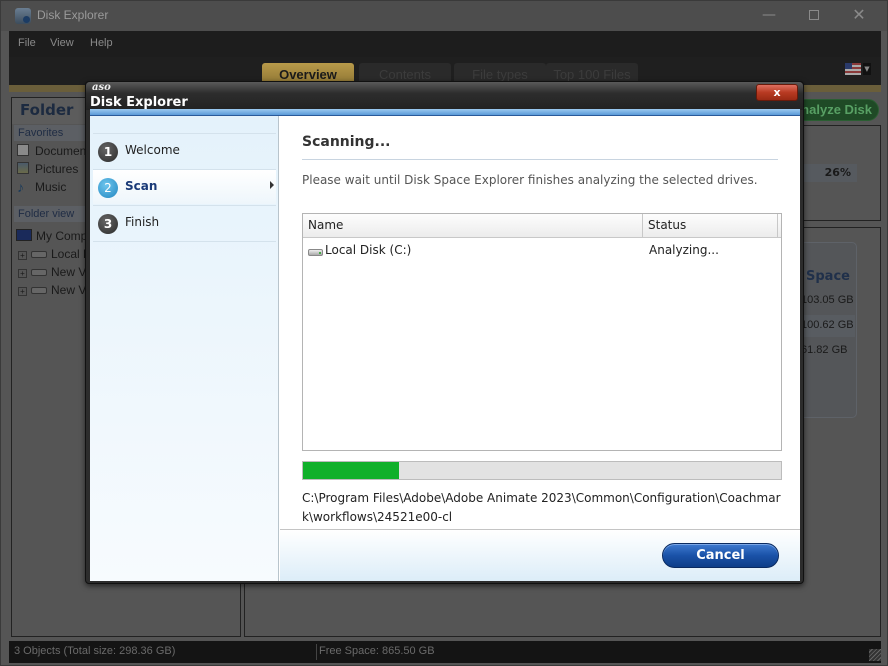  Describe the element at coordinates (444, 16) in the screenshot. I see `title-bar: Disk Explorer — ✕` at that location.